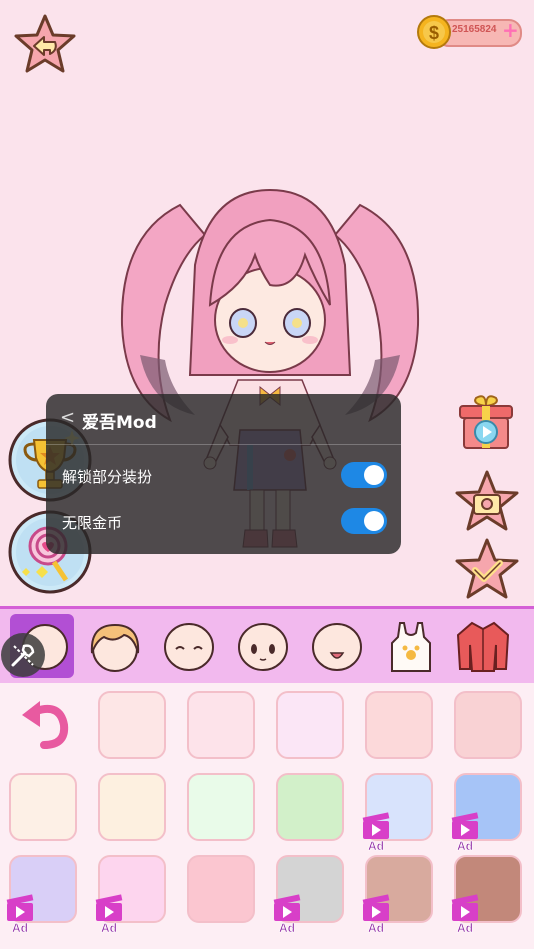 The image size is (534, 949). I want to click on unlimited-coins-toggle, so click(364, 521).